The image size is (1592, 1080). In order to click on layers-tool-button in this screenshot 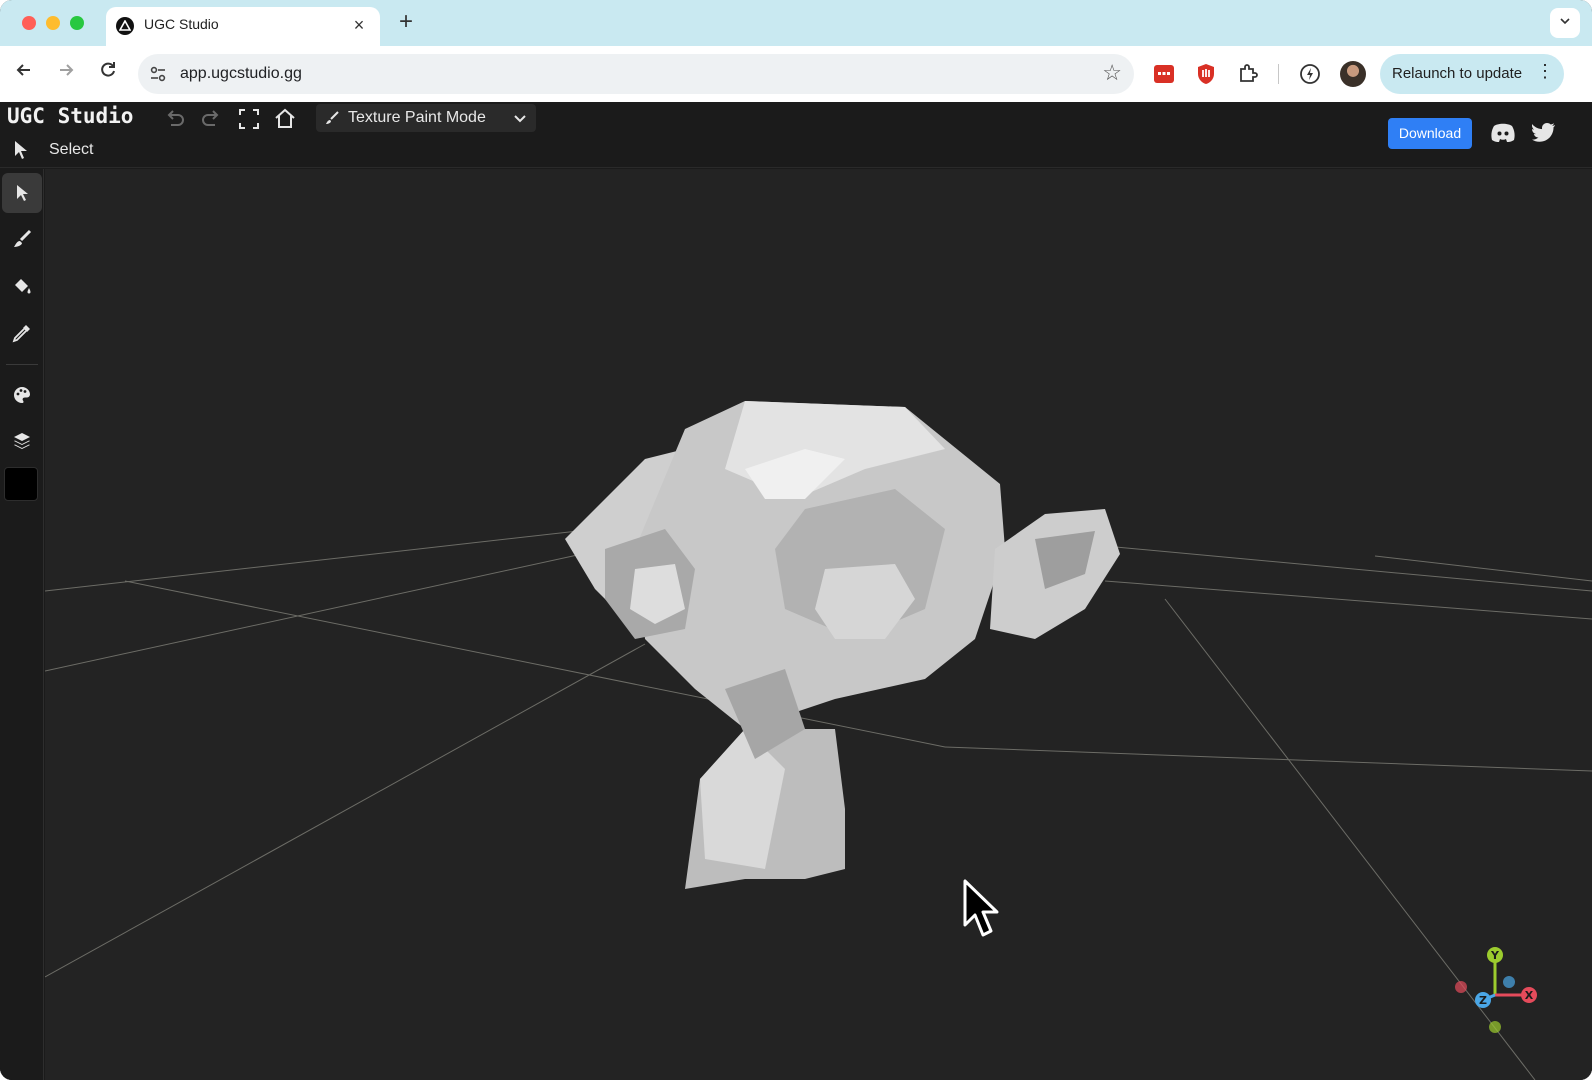, I will do `click(22, 441)`.